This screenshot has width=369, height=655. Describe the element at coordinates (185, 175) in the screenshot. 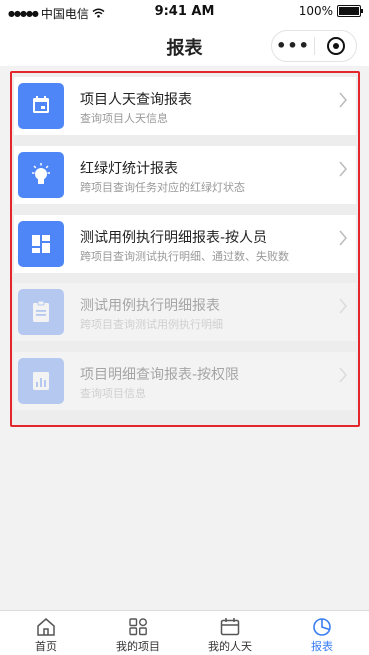

I see `report-item-traffic-light: 红绿灯统计报表 跨项目查询任务对应的红绿灯状态` at that location.